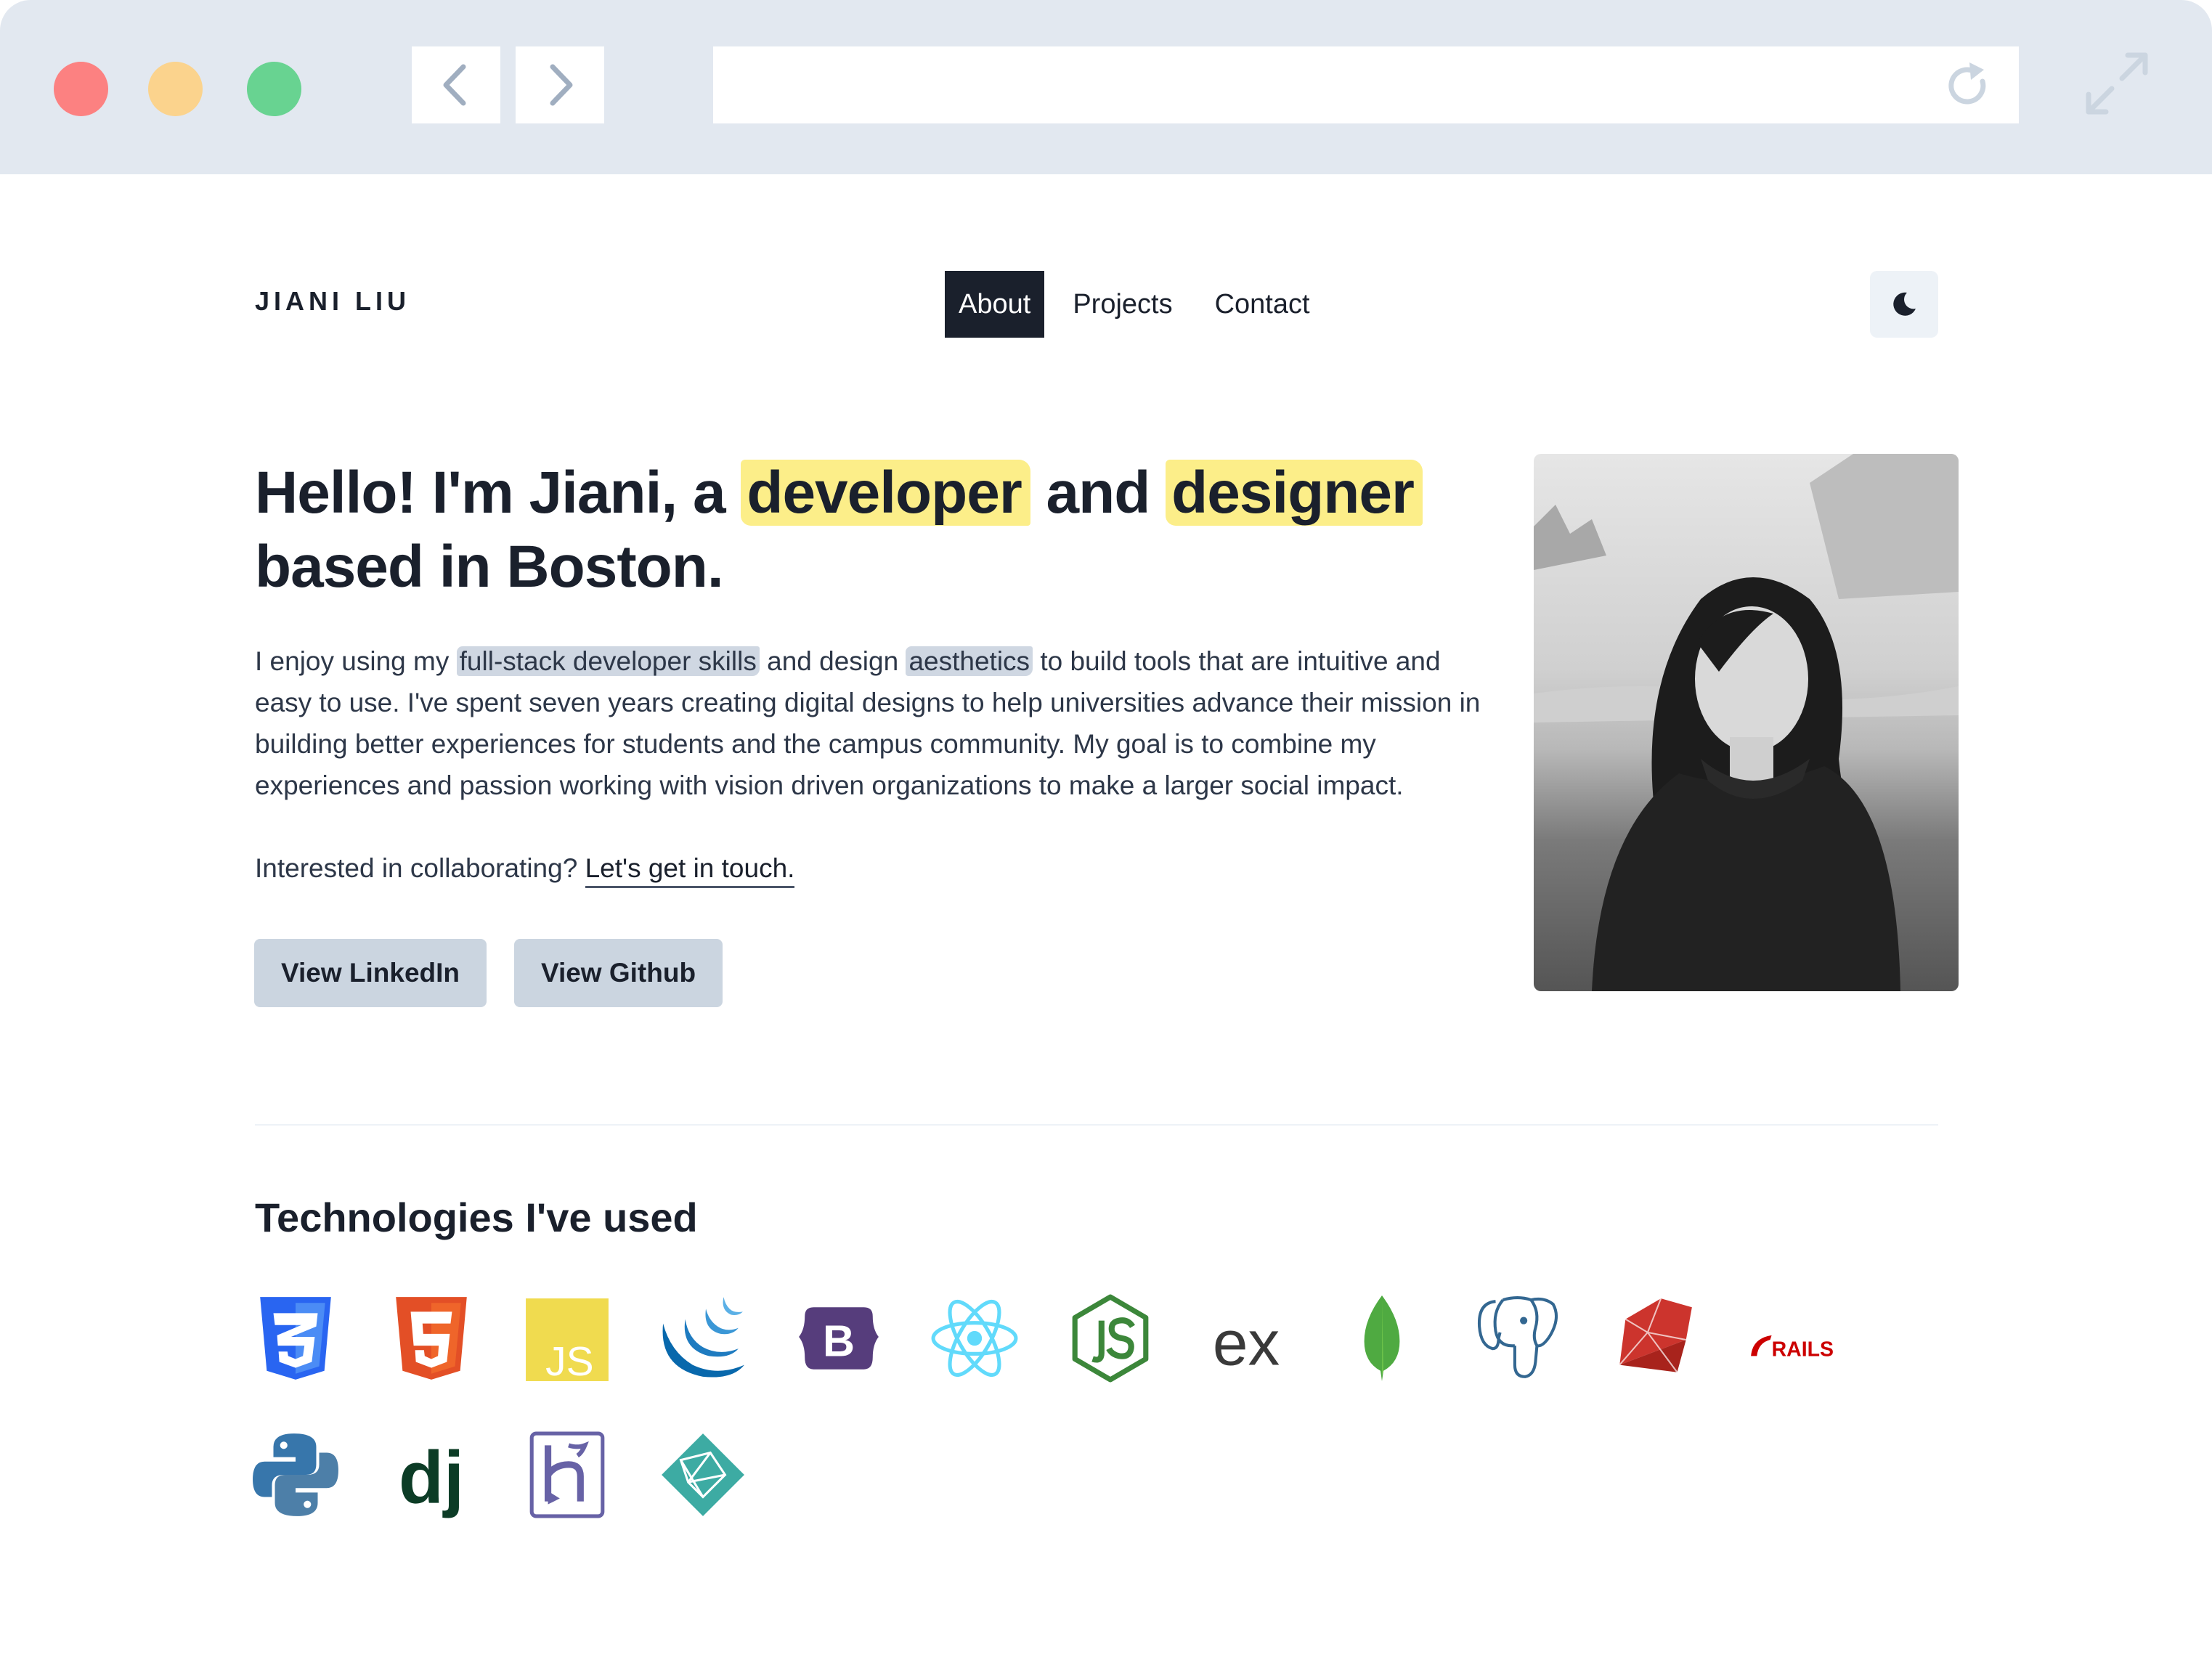 This screenshot has height=1660, width=2212. I want to click on chevron-left-icon, so click(455, 85).